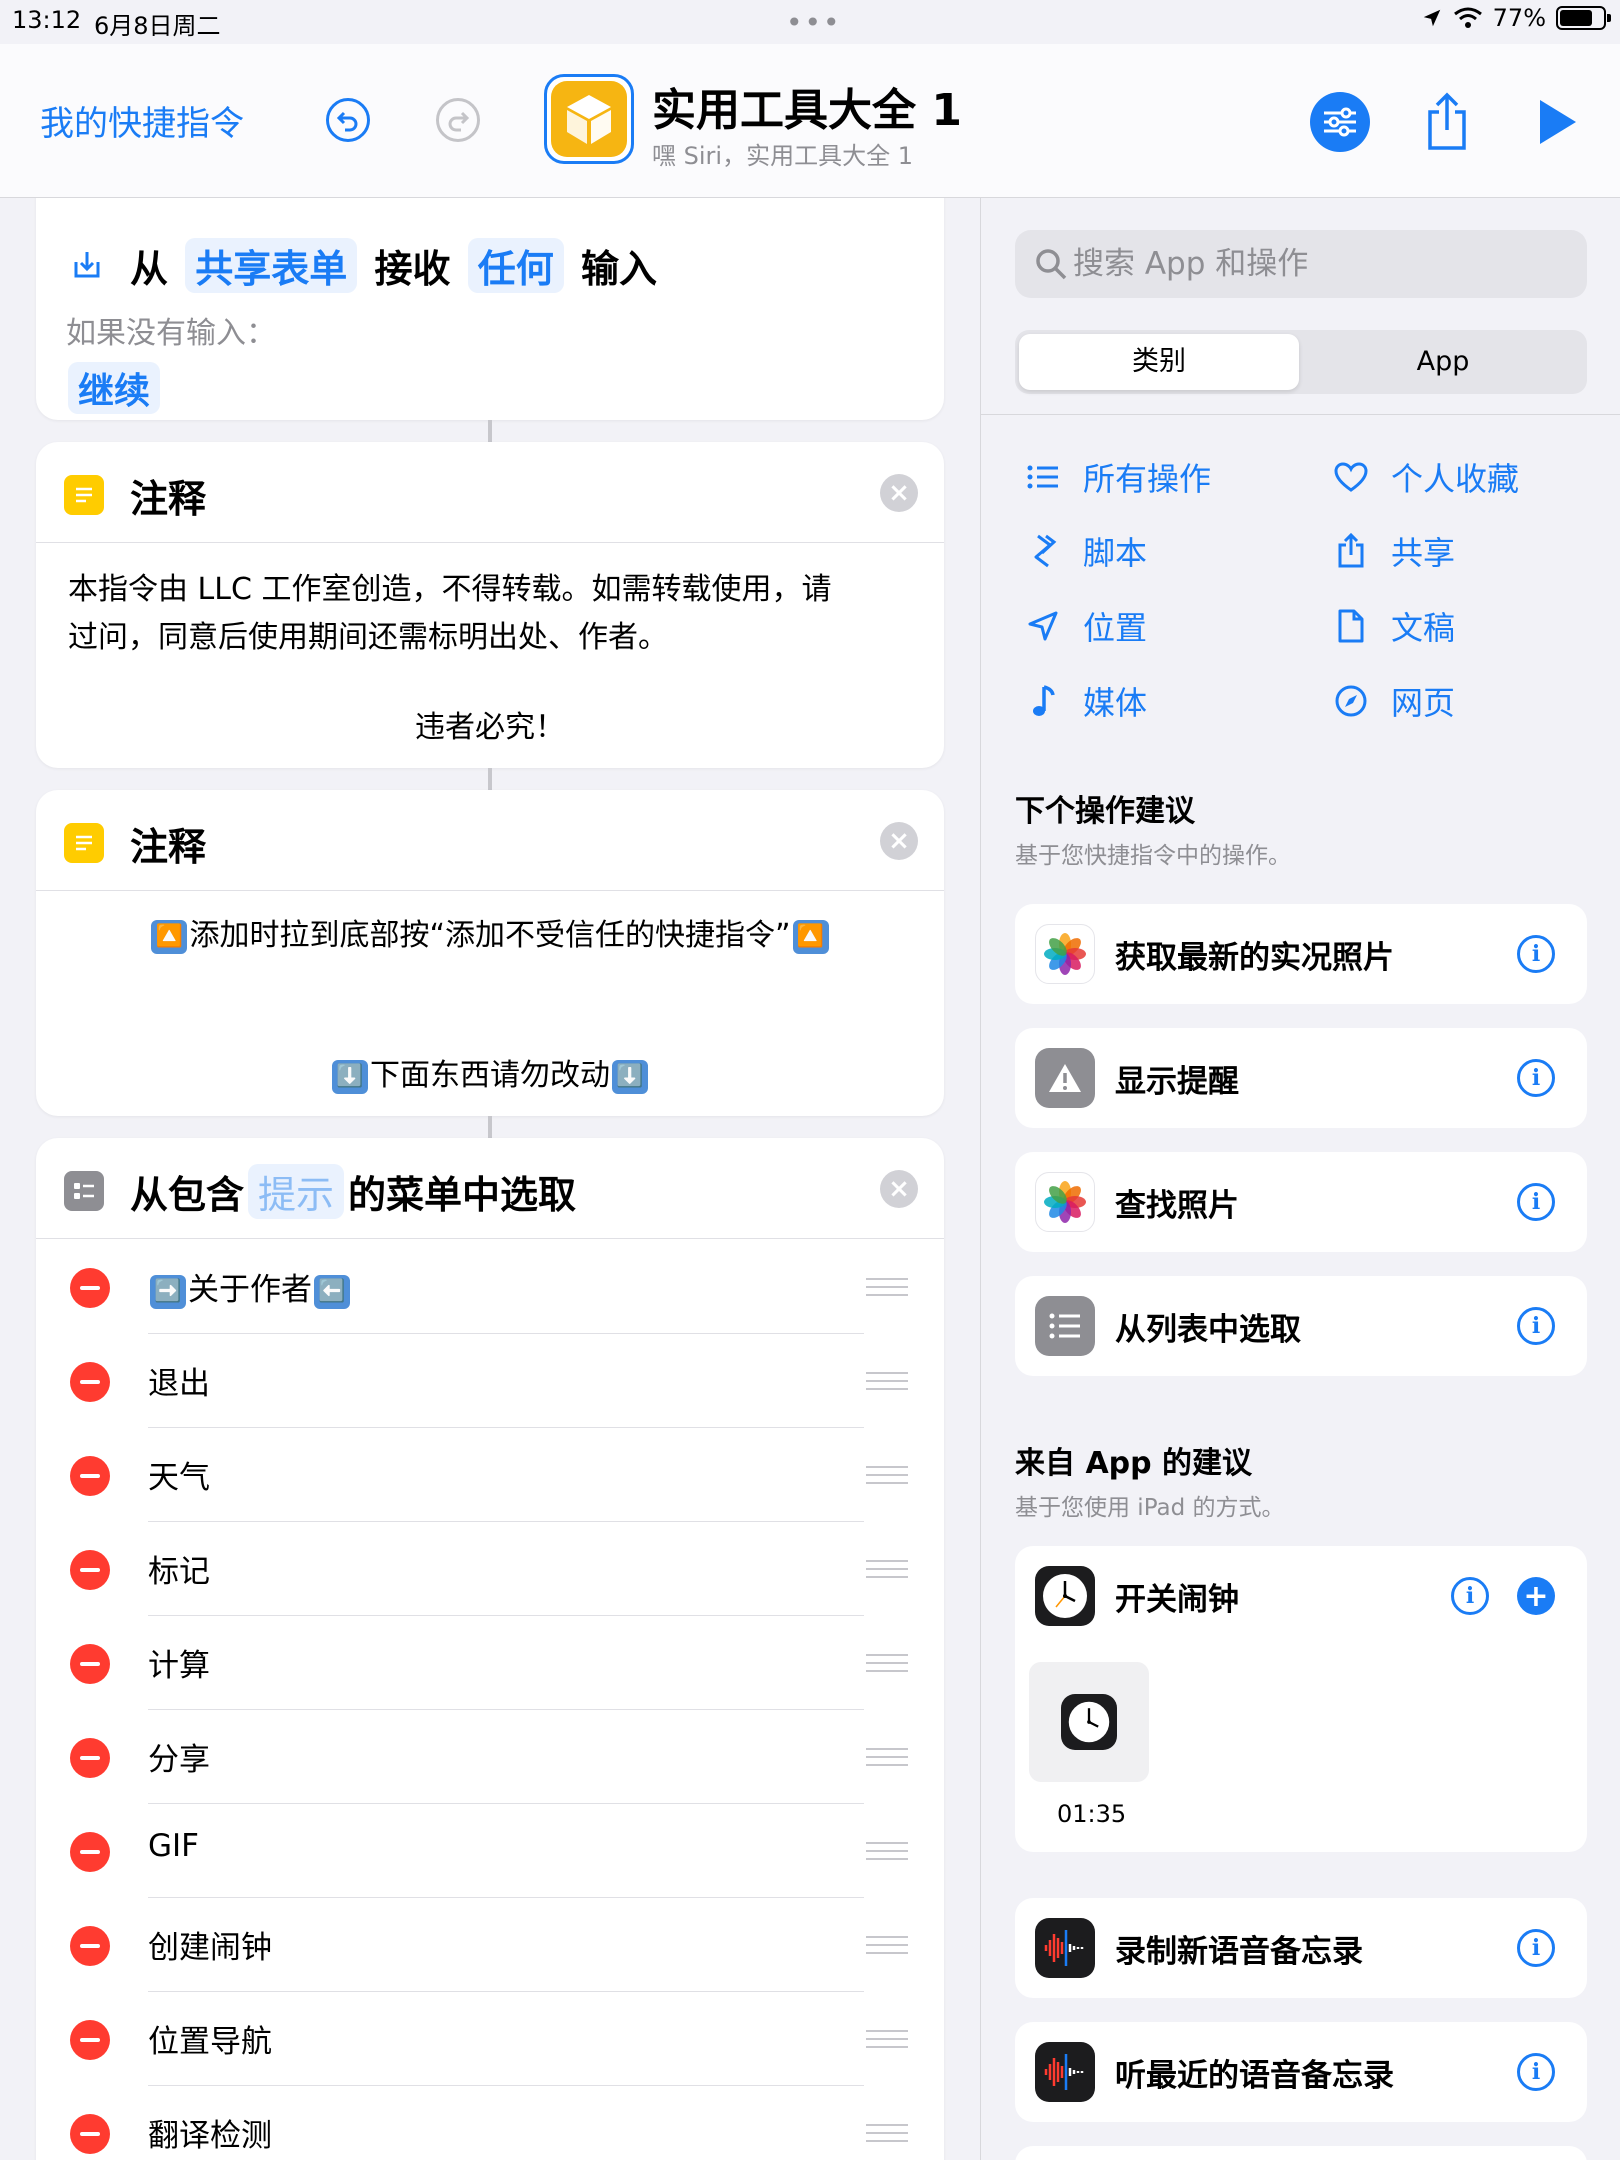 This screenshot has width=1620, height=2160. Describe the element at coordinates (179, 1662) in the screenshot. I see `menu-item-label: 计算` at that location.